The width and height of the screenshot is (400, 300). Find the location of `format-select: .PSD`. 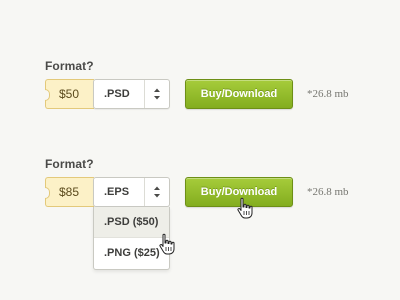

format-select: .PSD is located at coordinates (131, 94).